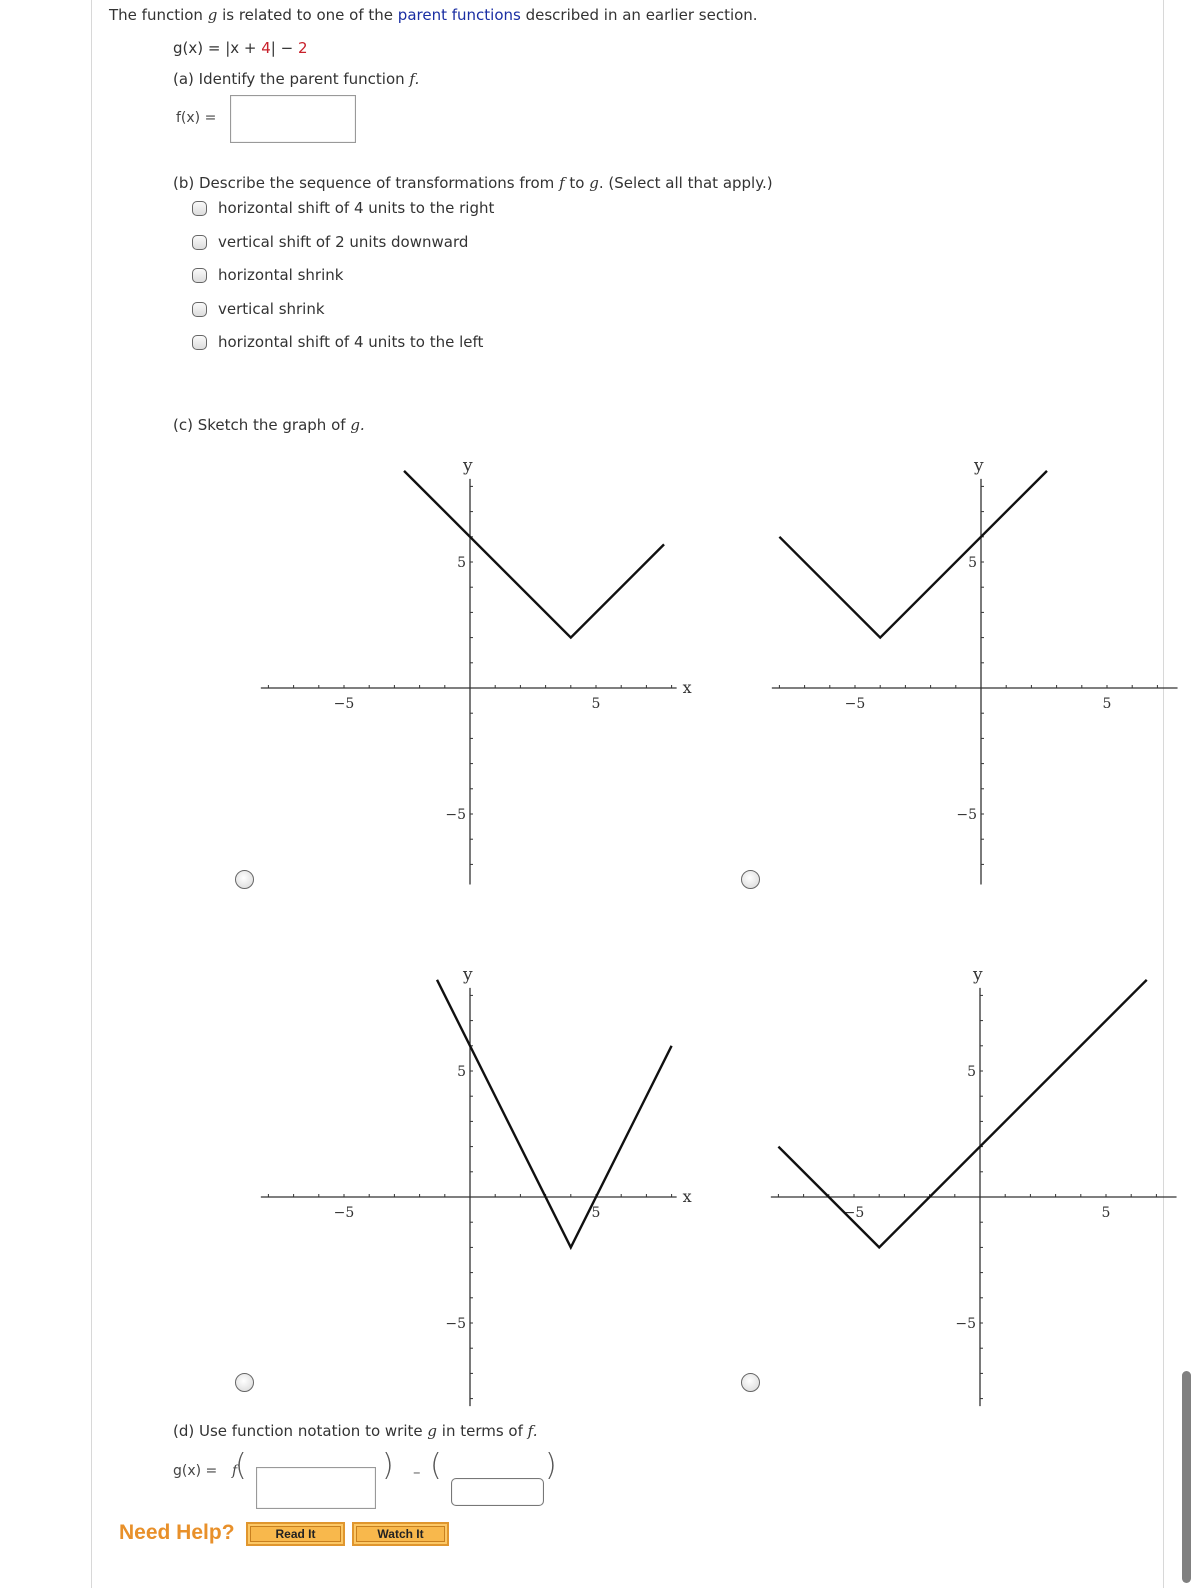 This screenshot has height=1588, width=1200. Describe the element at coordinates (241, 1465) in the screenshot. I see `open-paren: (` at that location.